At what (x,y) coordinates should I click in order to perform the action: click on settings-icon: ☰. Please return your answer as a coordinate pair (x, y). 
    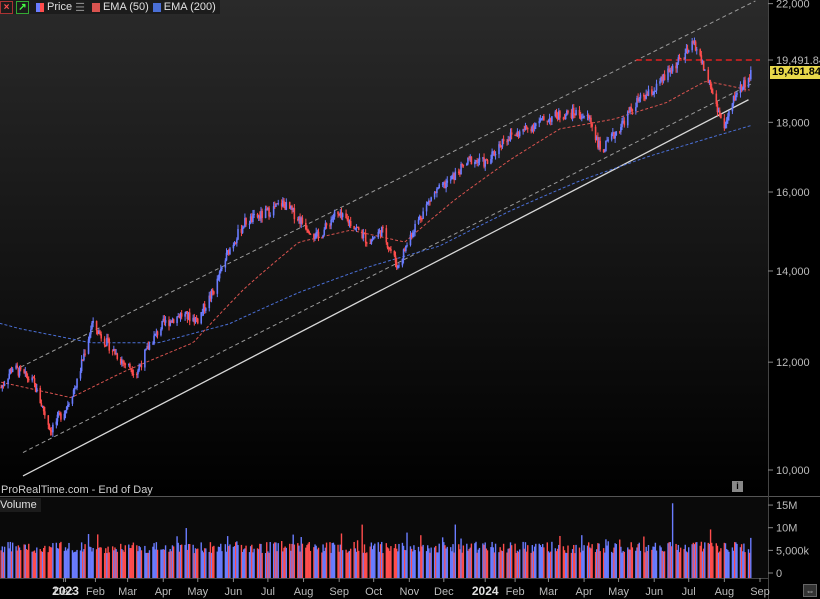
    Looking at the image, I should click on (80, 7).